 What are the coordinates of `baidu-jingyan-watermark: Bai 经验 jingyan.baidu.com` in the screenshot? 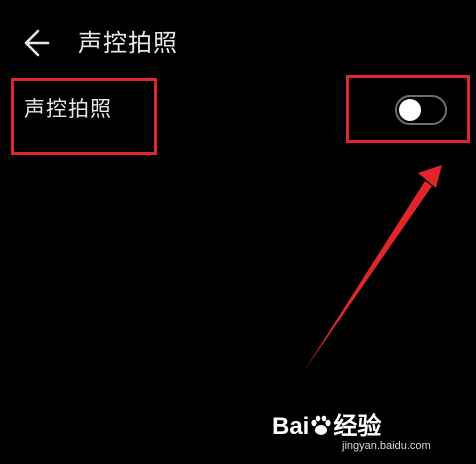 It's located at (367, 433).